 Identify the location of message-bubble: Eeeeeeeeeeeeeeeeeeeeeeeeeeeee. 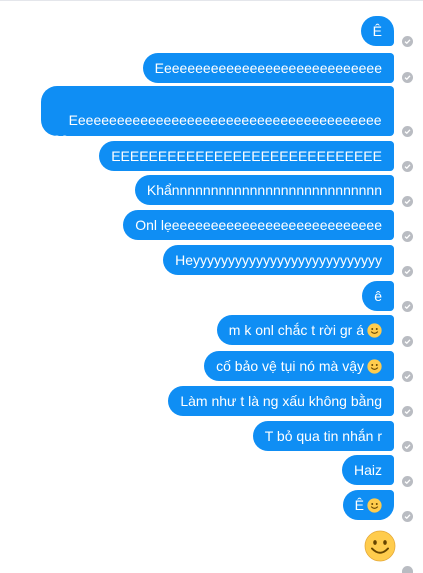
(268, 68).